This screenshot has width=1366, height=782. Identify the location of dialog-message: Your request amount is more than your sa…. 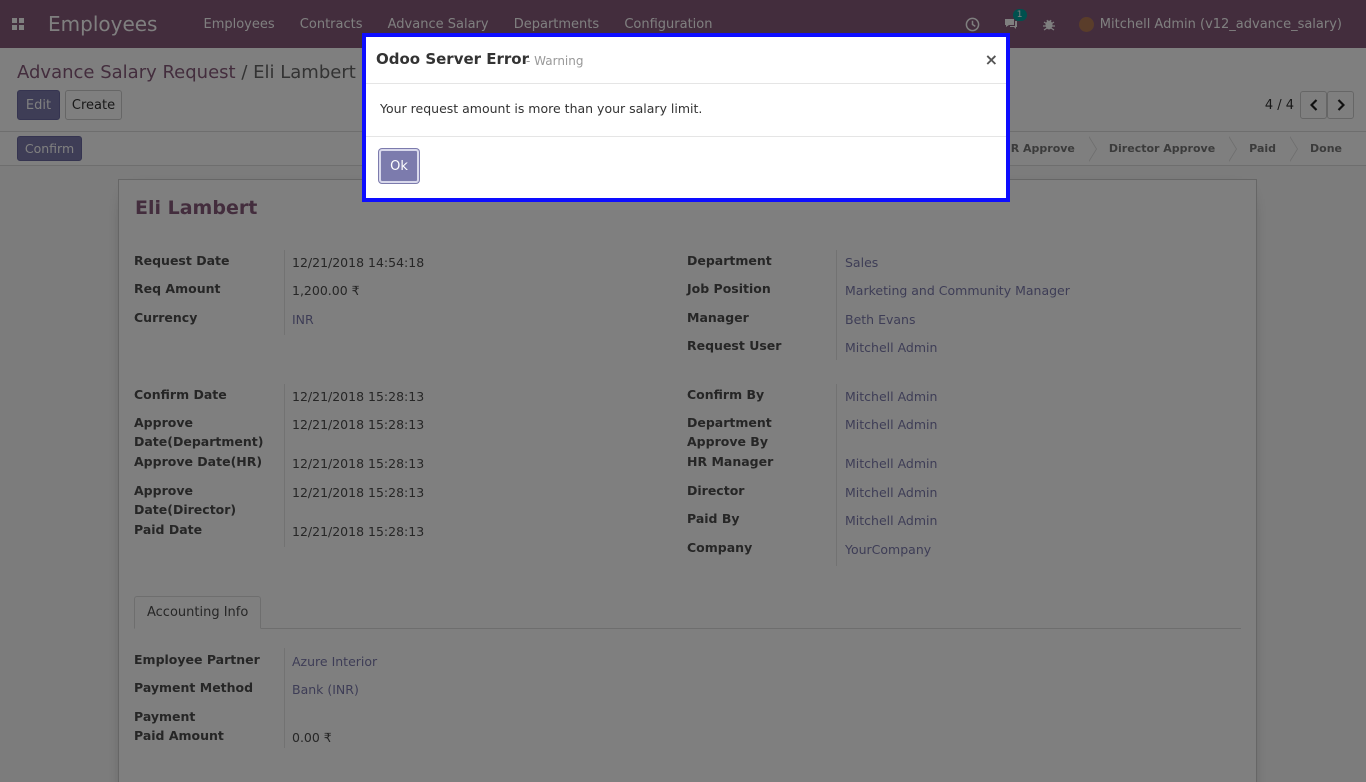
(541, 108).